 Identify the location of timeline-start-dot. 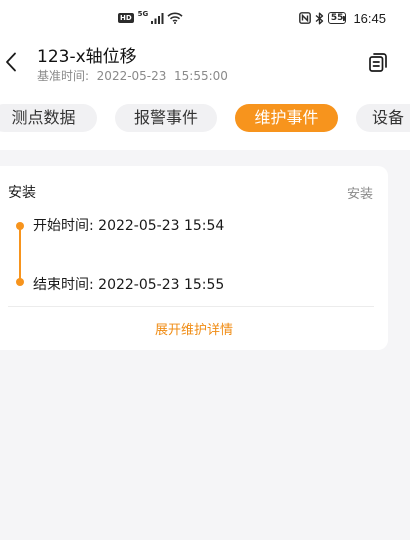
(20, 226).